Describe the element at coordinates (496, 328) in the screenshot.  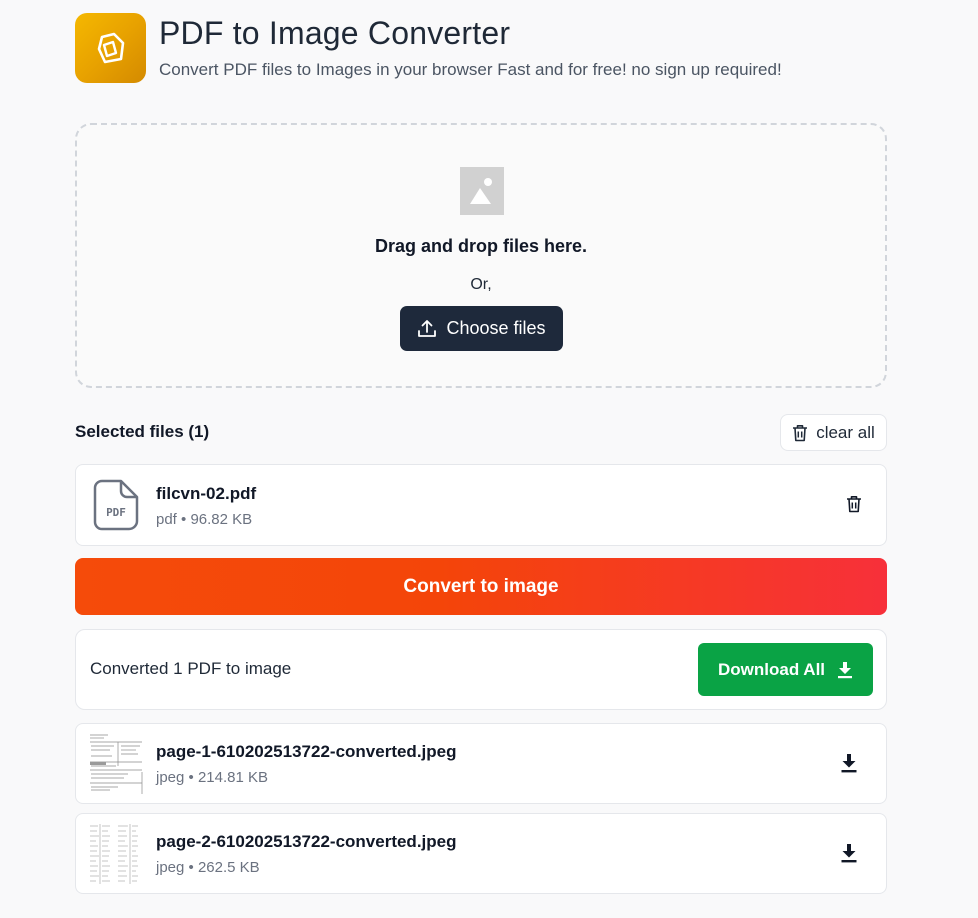
I see `choose-files-label: Choose files` at that location.